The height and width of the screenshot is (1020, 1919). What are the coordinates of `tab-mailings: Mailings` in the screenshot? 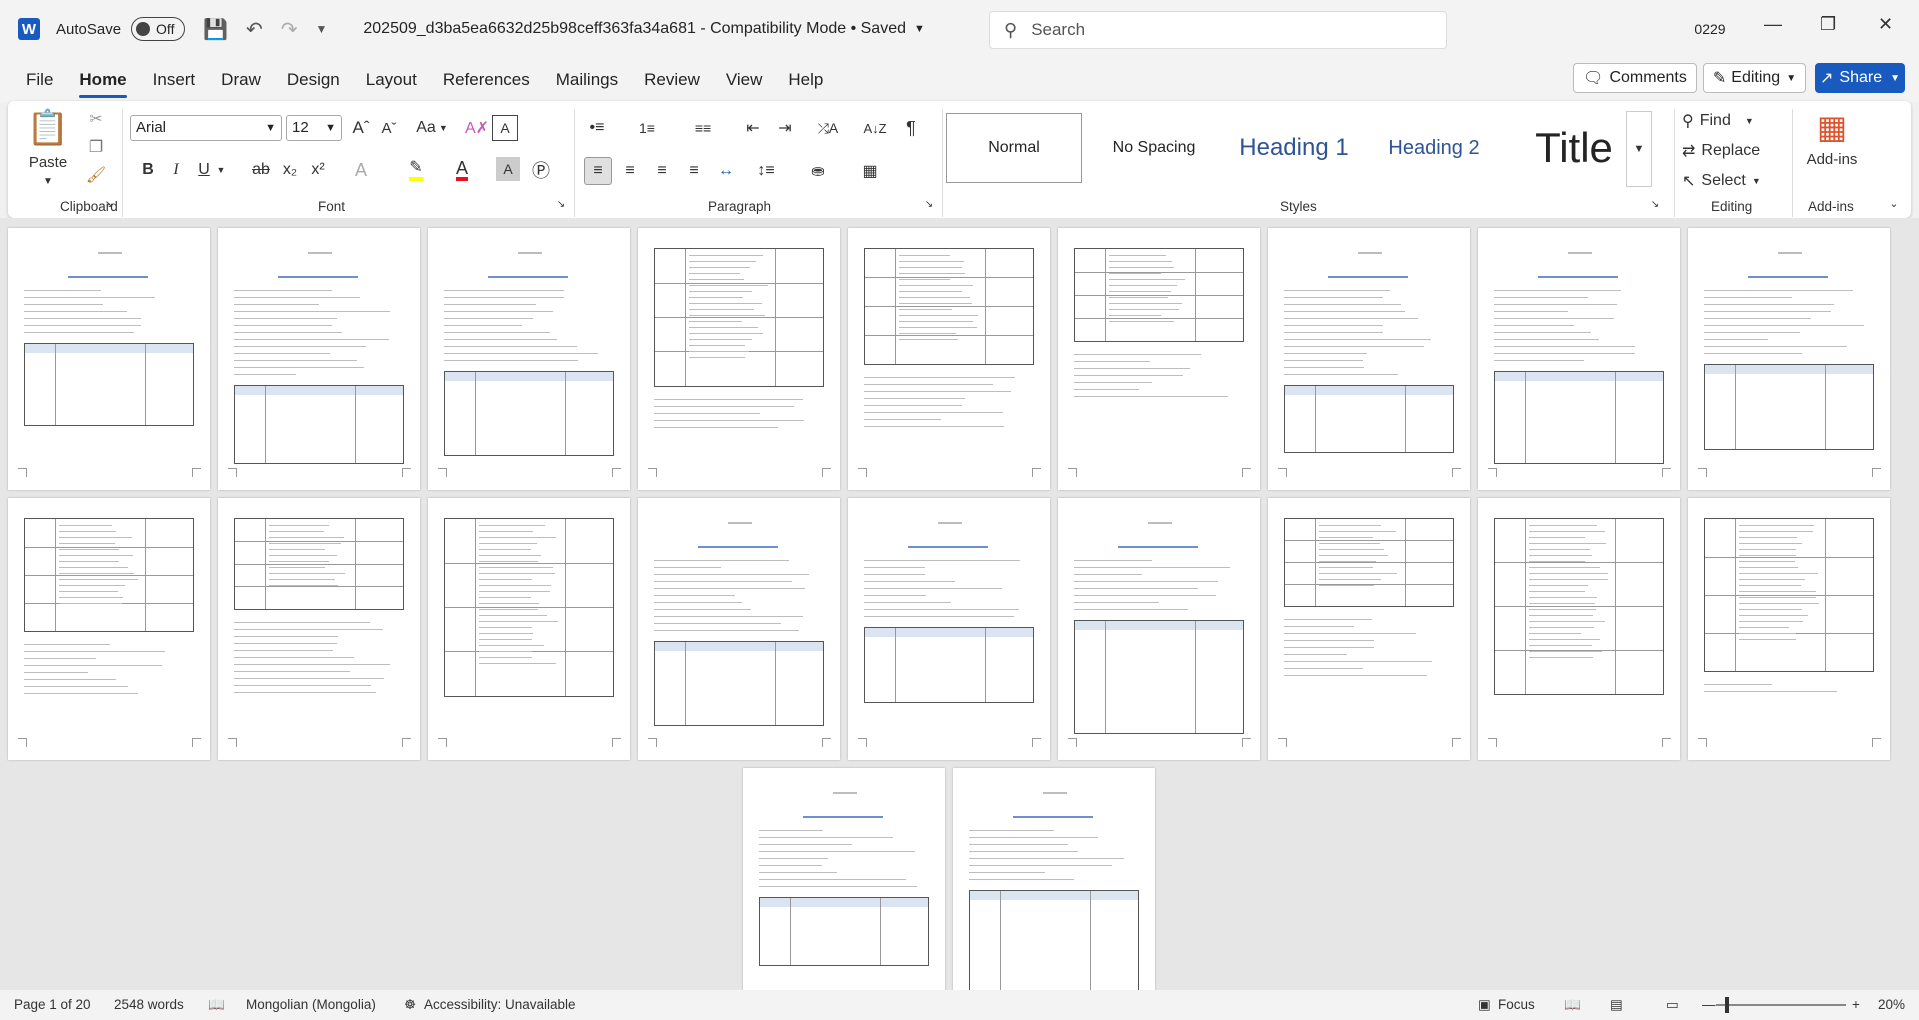 It's located at (587, 80).